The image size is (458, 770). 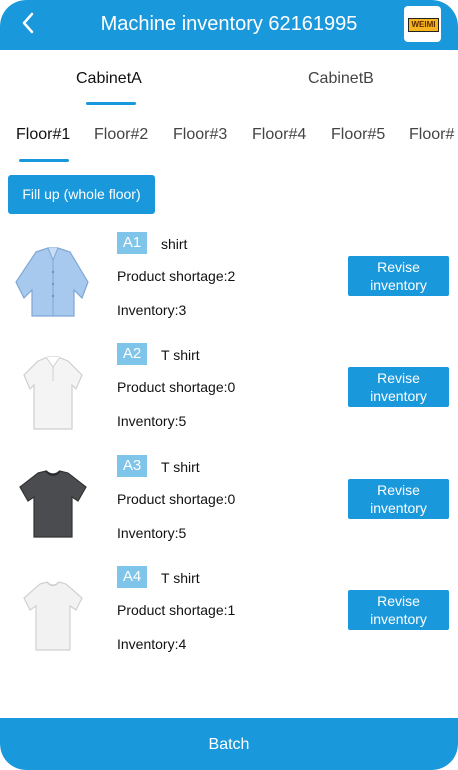 I want to click on brand-logo: WEIMI, so click(x=422, y=24).